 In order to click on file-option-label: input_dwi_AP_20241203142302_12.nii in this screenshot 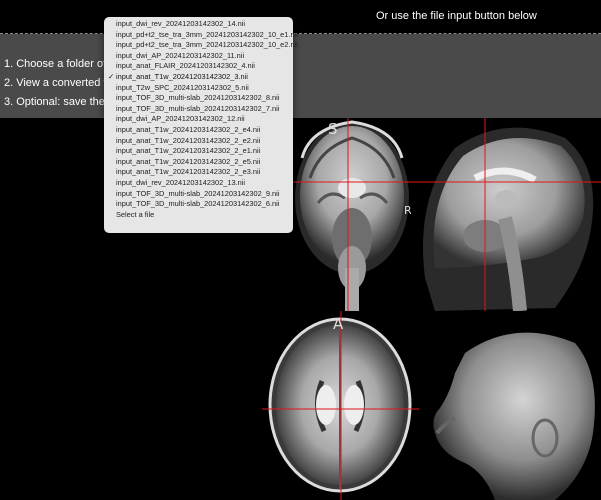, I will do `click(180, 119)`.